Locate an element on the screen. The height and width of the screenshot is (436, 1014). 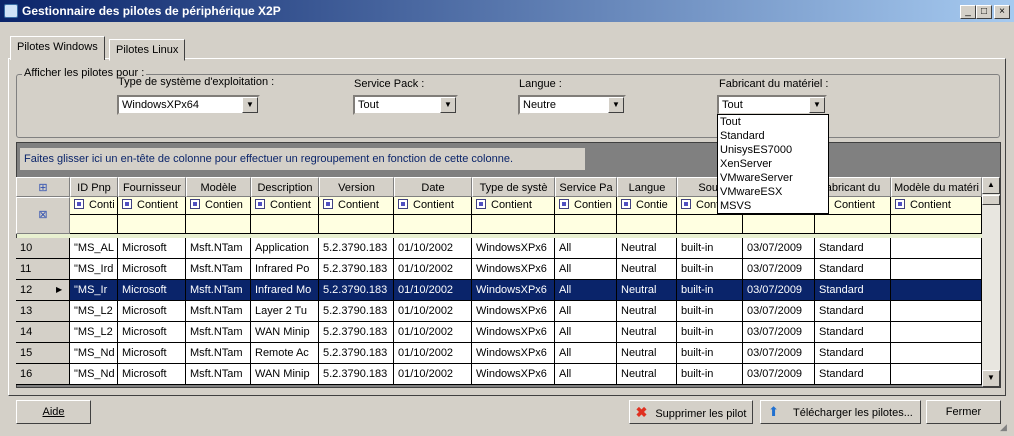
column-chooser-icon: ⊞ is located at coordinates (43, 187).